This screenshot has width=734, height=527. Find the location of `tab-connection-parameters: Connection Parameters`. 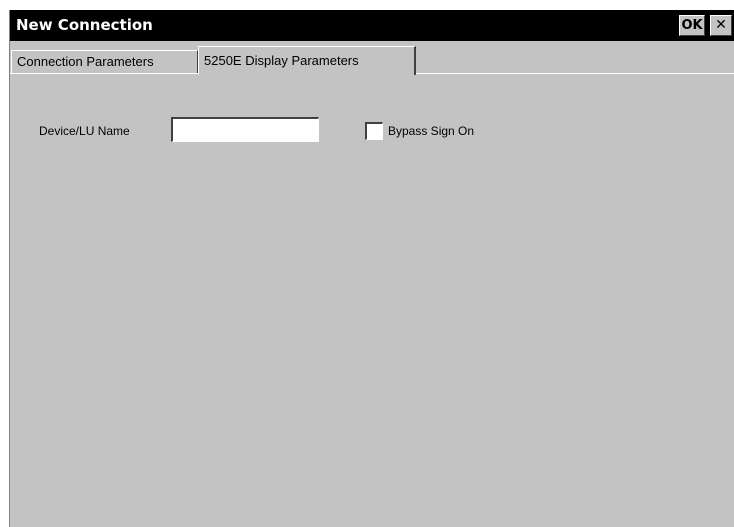

tab-connection-parameters: Connection Parameters is located at coordinates (104, 62).